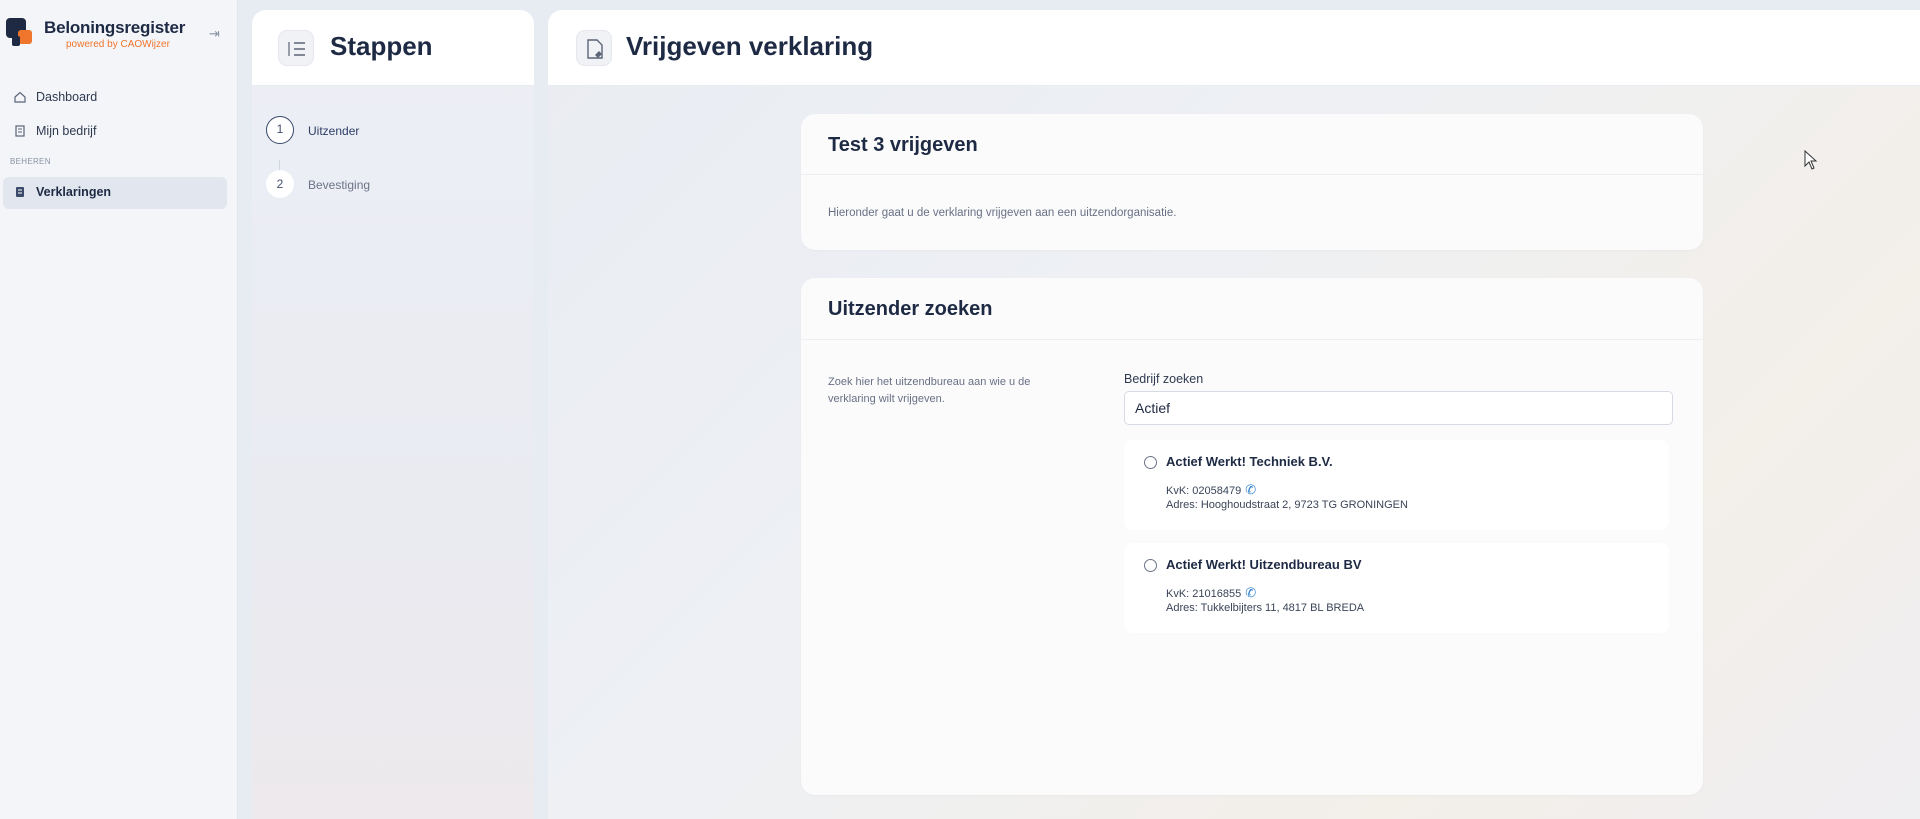 The height and width of the screenshot is (819, 1920). I want to click on card-title: Test 3 vrijgeven, so click(903, 145).